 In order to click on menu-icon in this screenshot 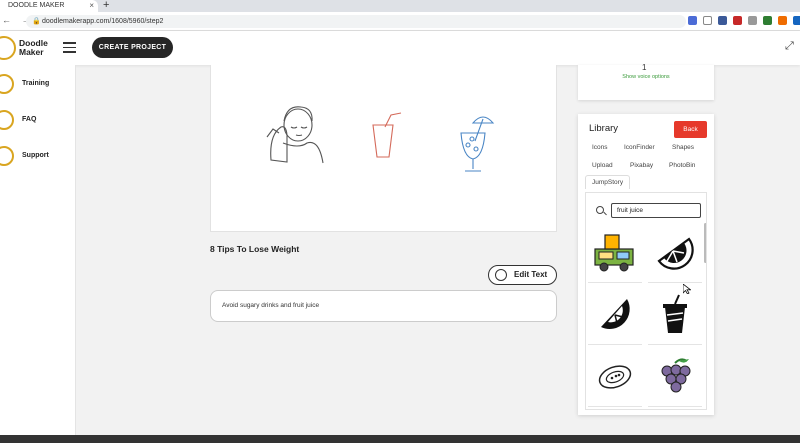, I will do `click(69, 47)`.